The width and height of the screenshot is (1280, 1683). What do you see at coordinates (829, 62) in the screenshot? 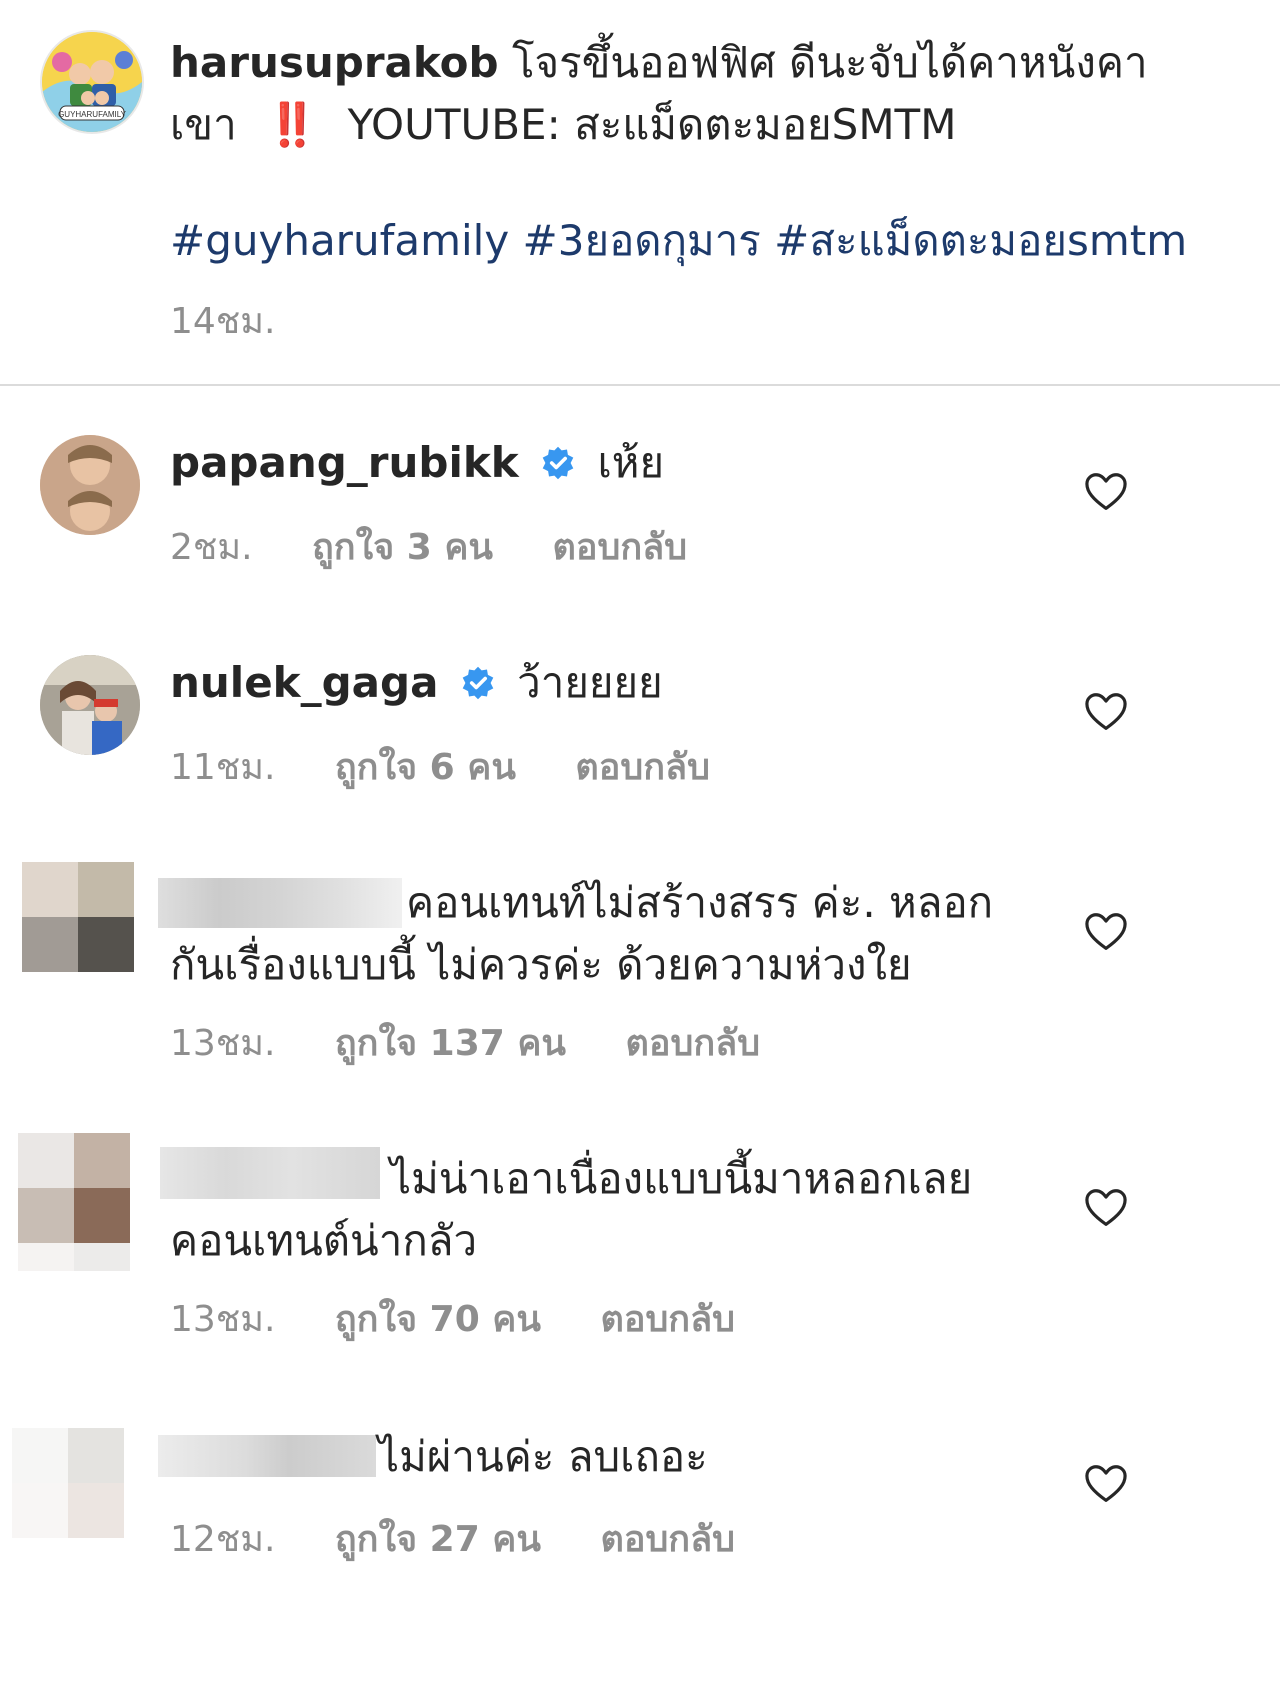
I see `caption-text-1: โจรขึ้นออฟฟิศ ดีนะจับได้คาหนังคา` at bounding box center [829, 62].